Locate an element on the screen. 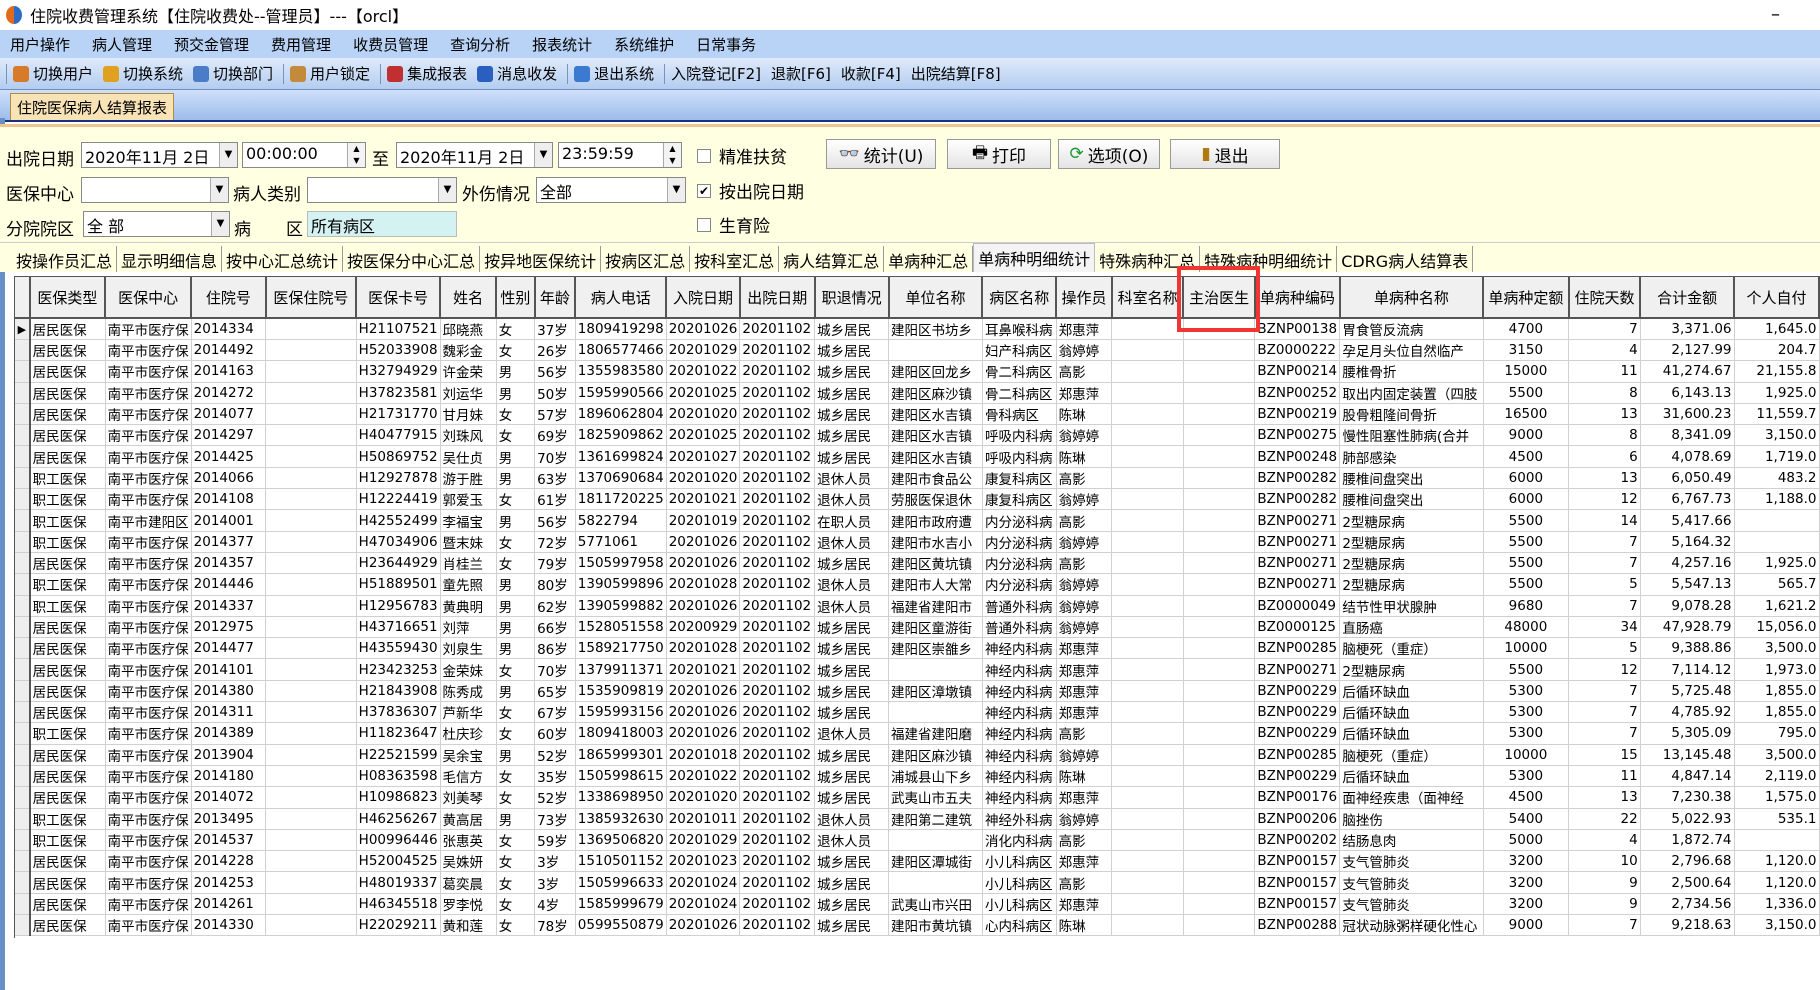  table-cell: 20201026 is located at coordinates (703, 563).